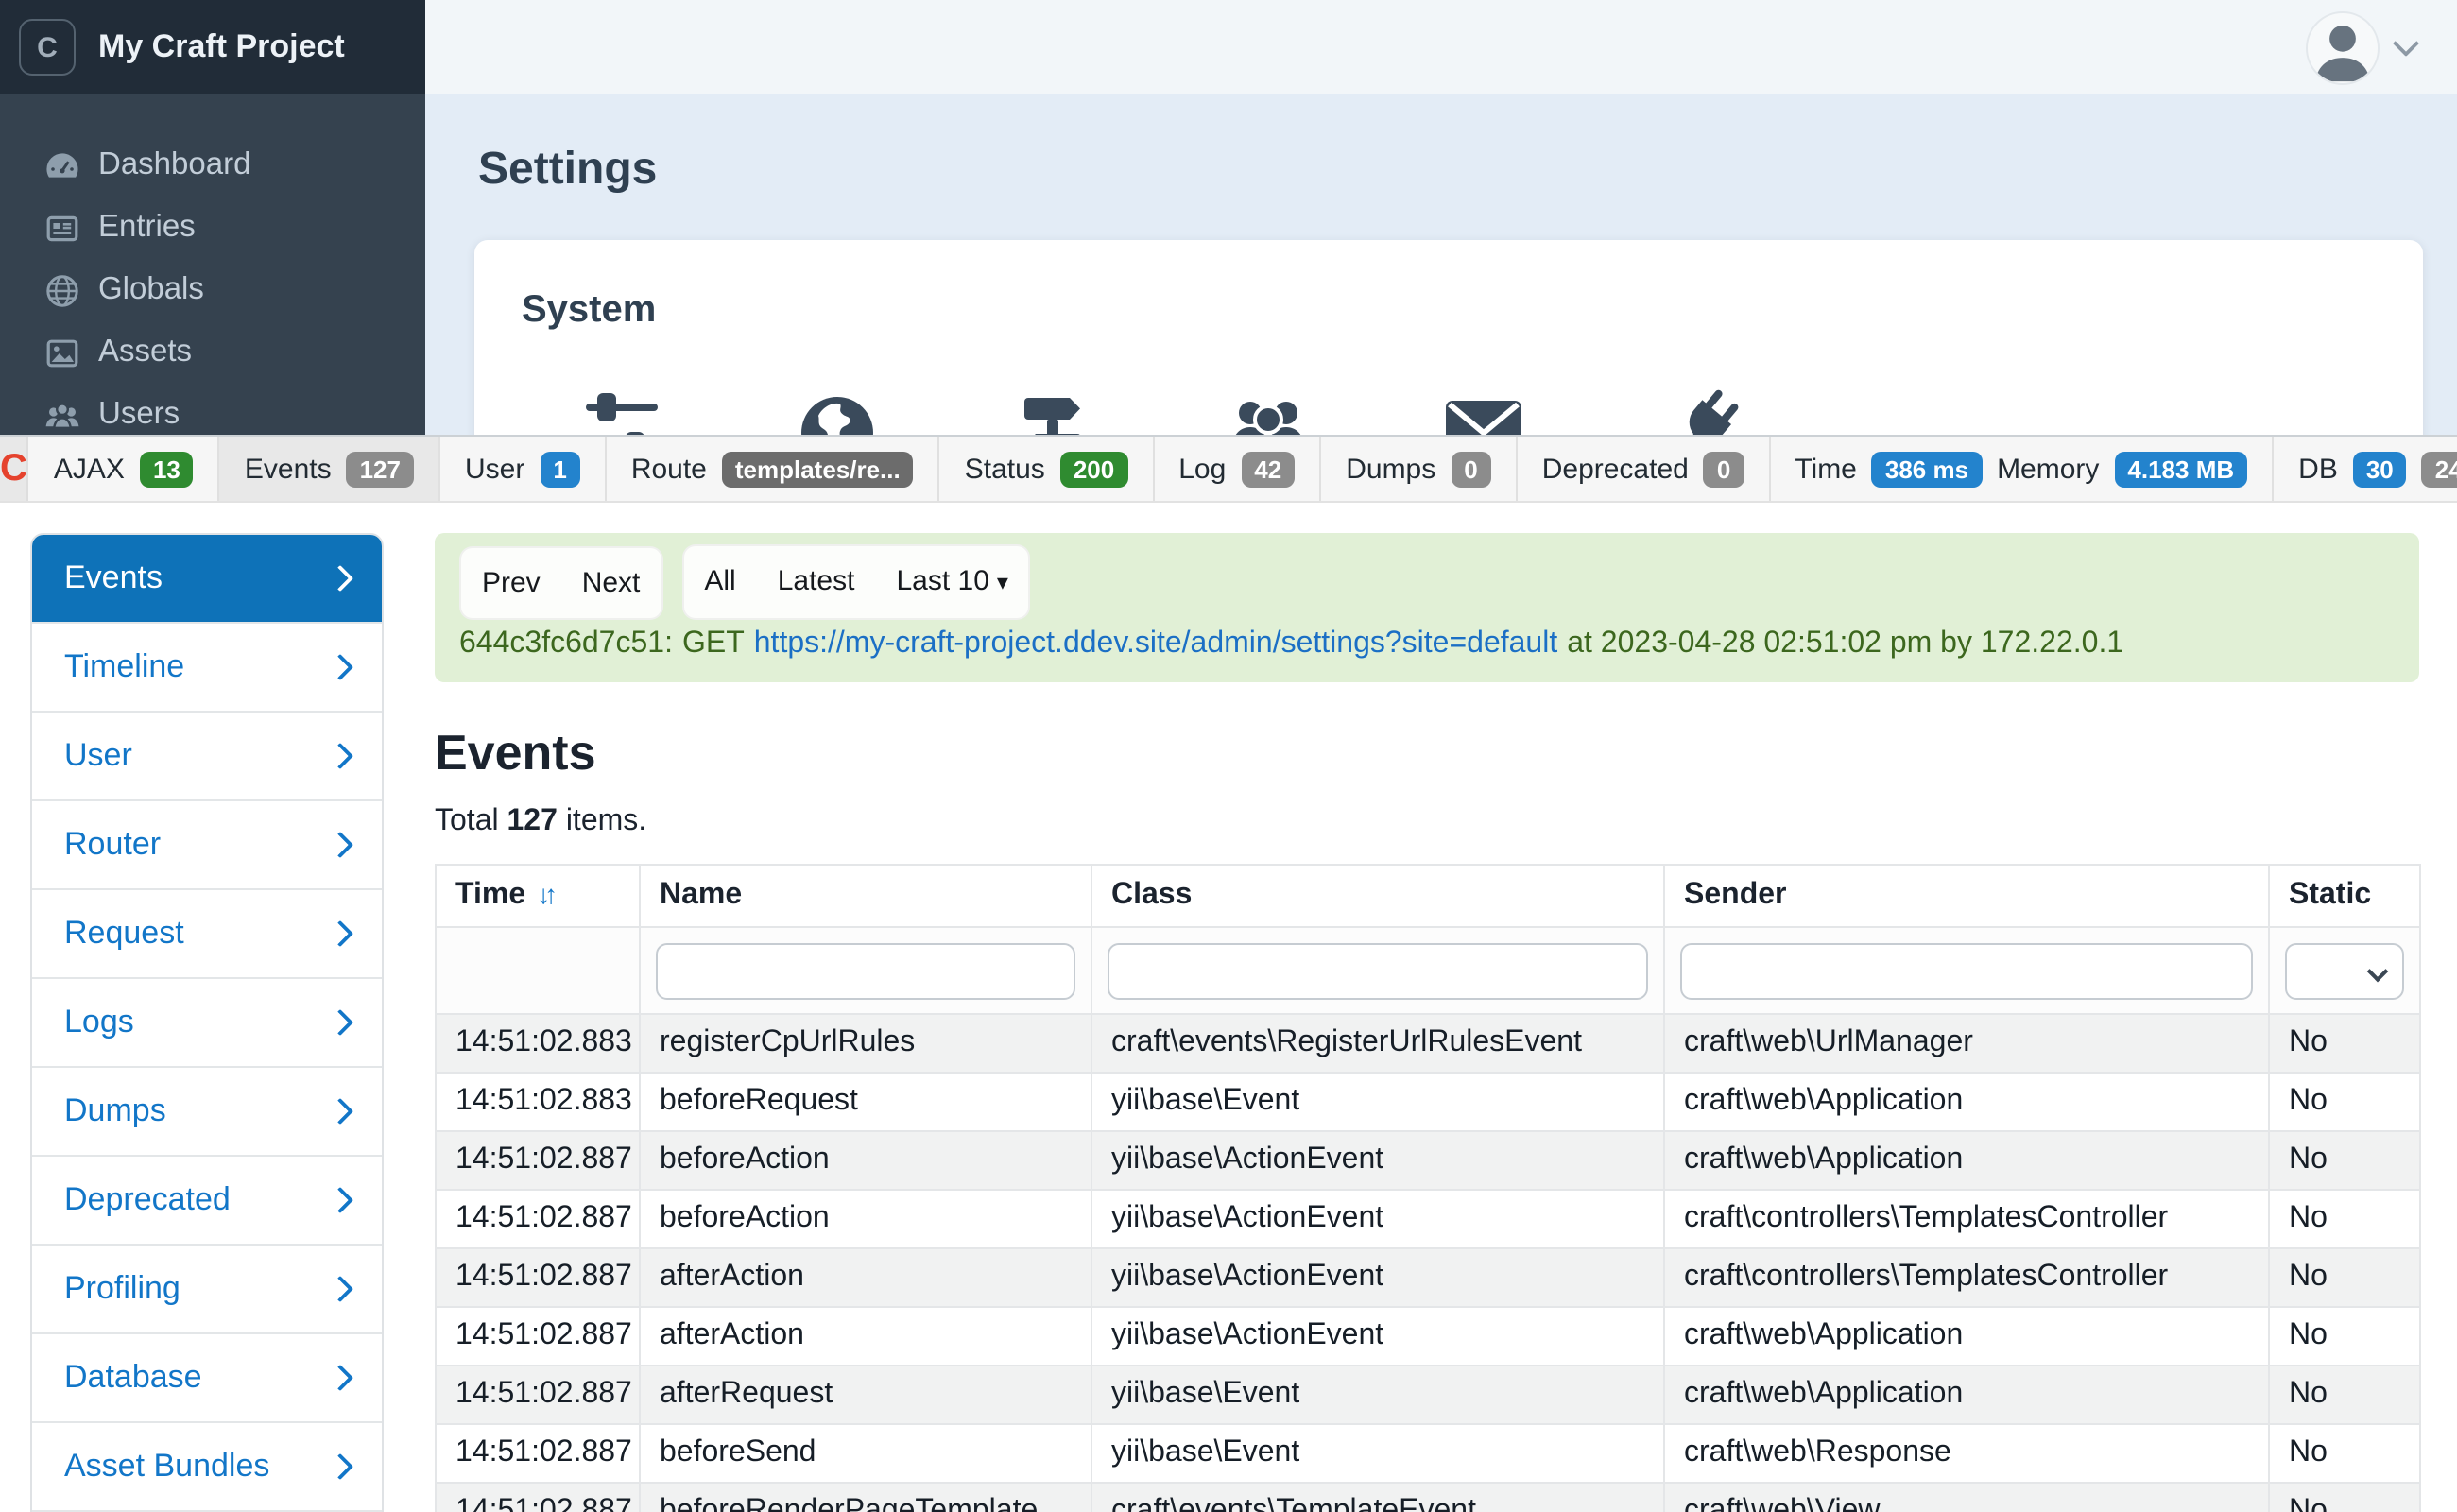 The width and height of the screenshot is (2457, 1512). Describe the element at coordinates (329, 469) in the screenshot. I see `toolbar-block-events: Events 127` at that location.